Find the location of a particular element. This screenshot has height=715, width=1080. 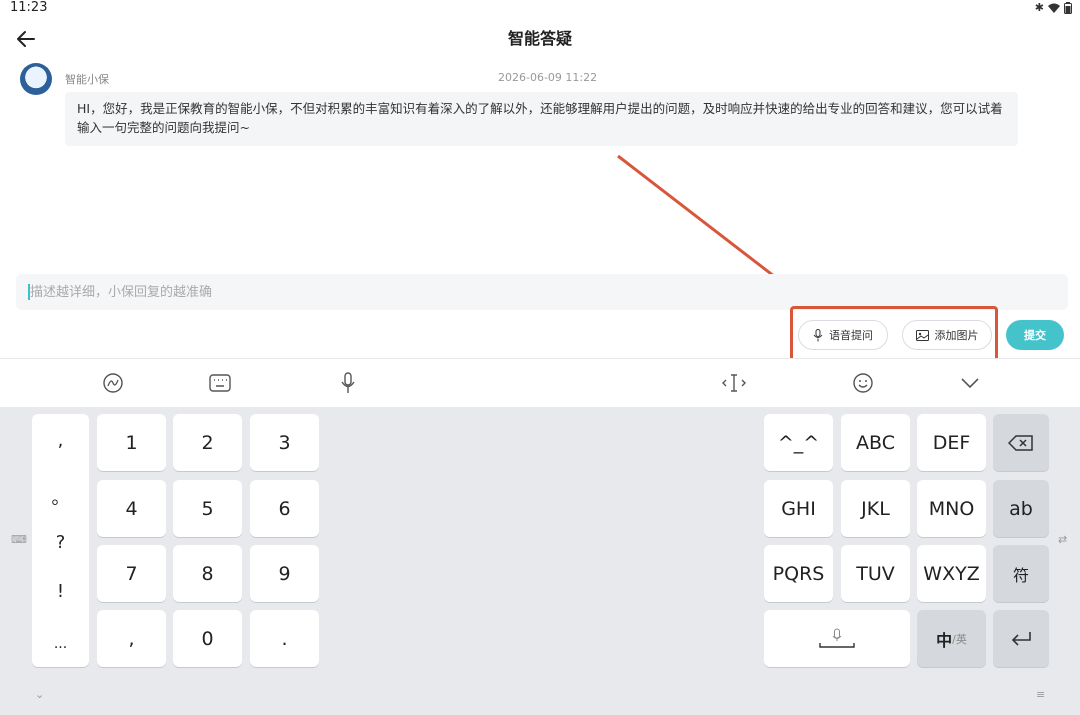

key-9: 9 is located at coordinates (284, 573).